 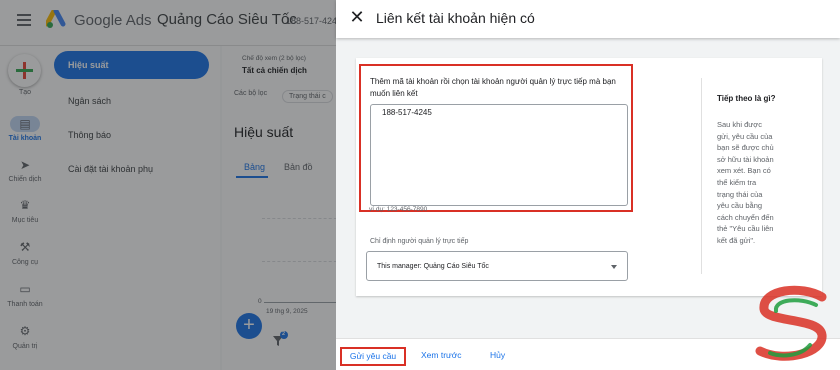 I want to click on chevron-down-icon, so click(x=614, y=267).